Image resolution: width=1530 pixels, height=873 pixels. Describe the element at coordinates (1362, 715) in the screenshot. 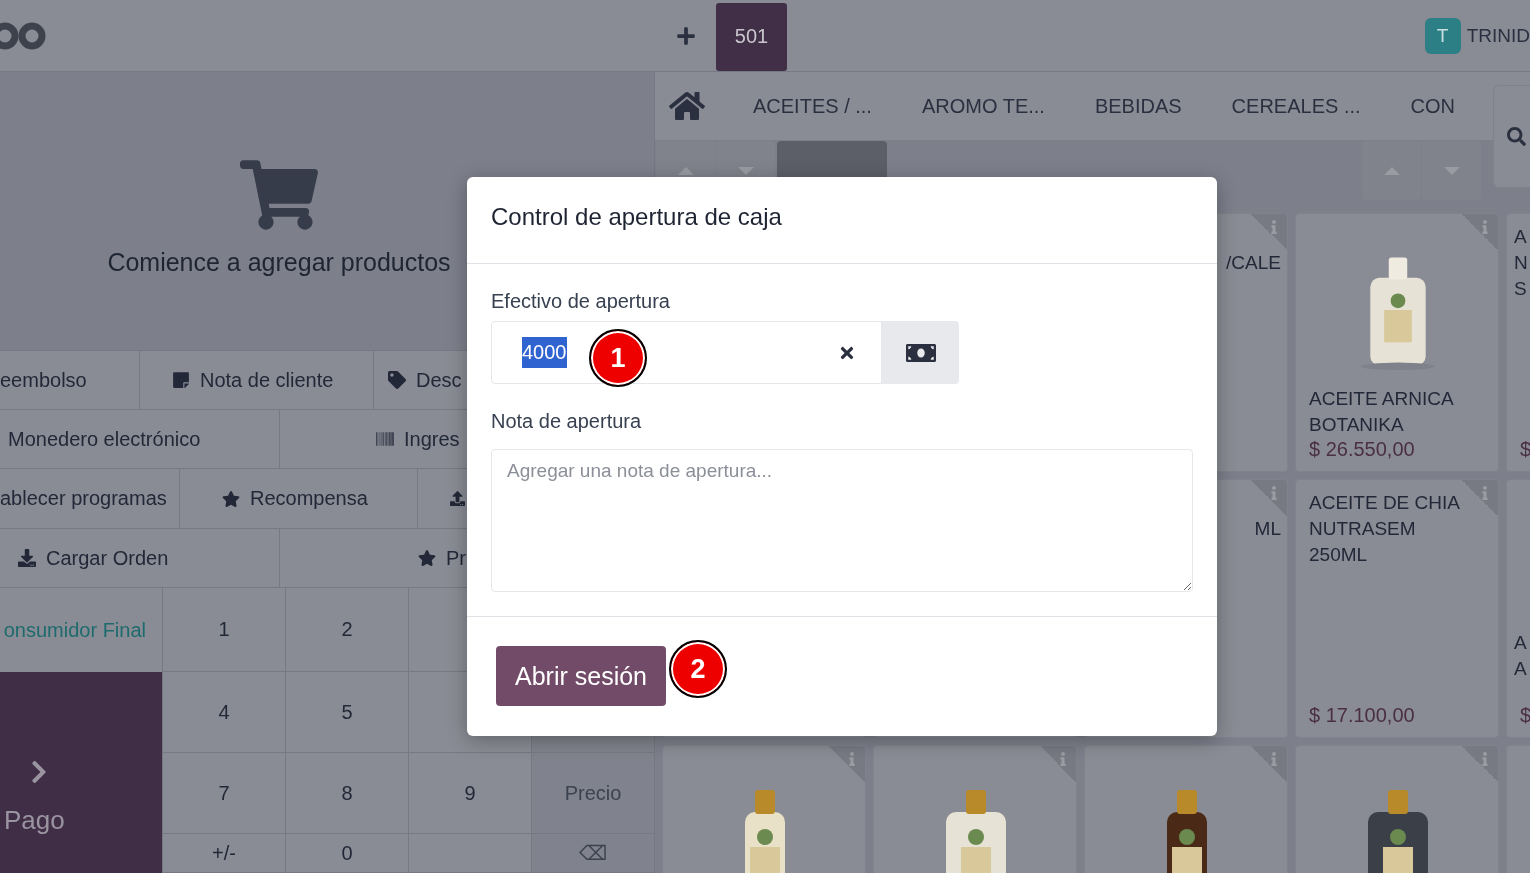

I see `product-price: $ 17.100,00` at that location.